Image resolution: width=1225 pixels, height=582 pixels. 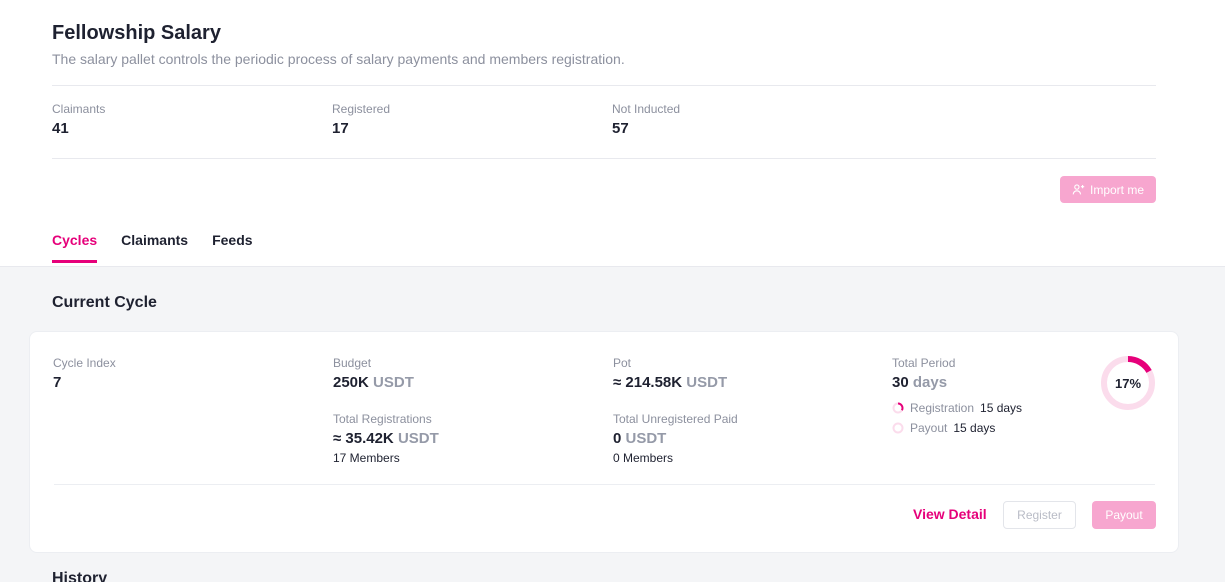 I want to click on current-cycle-title: Current Cycle, so click(x=104, y=302).